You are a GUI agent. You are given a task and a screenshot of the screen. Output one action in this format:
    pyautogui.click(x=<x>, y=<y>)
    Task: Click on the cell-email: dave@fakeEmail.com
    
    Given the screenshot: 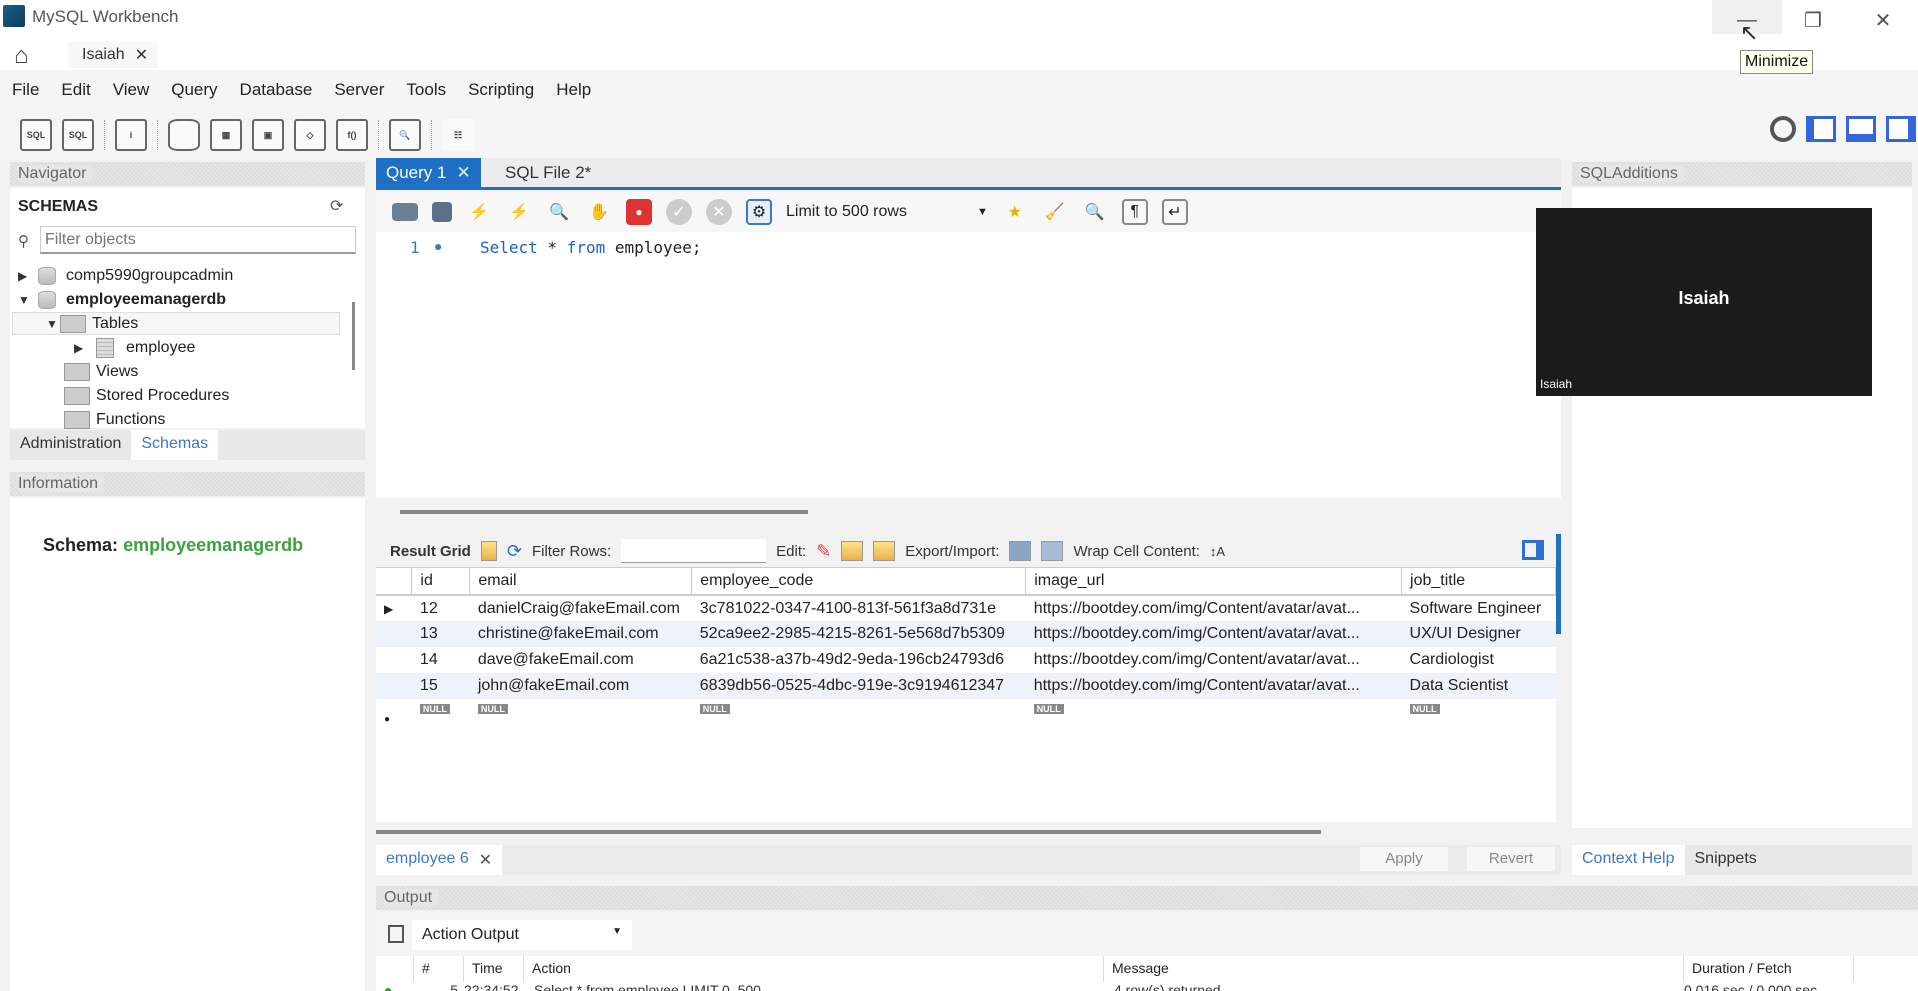 What is the action you would take?
    pyautogui.click(x=581, y=660)
    